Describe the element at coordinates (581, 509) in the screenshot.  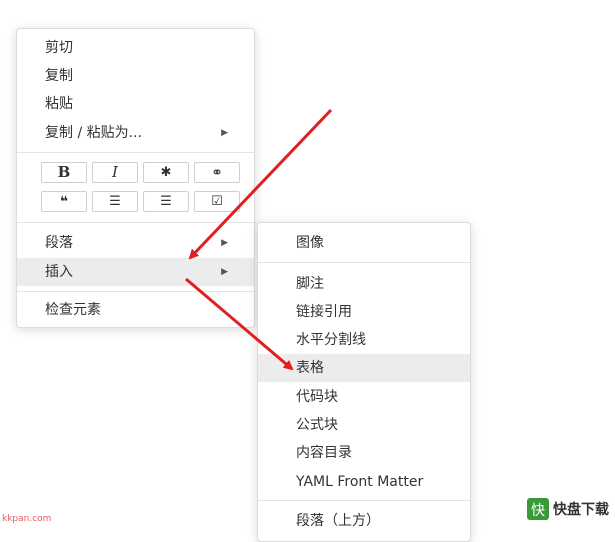
I see `svg-text: 快盘下载` at that location.